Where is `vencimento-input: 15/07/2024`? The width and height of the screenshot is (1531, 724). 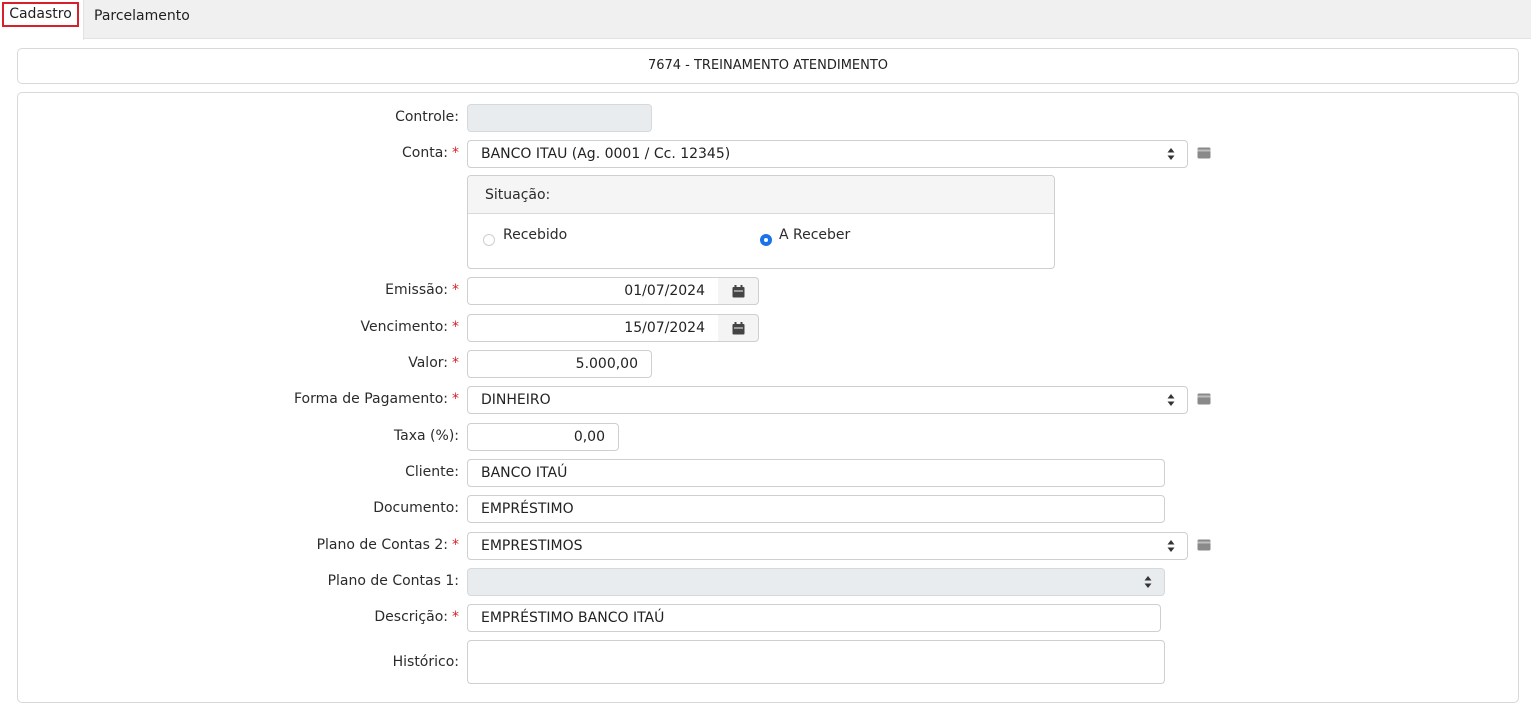
vencimento-input: 15/07/2024 is located at coordinates (593, 328).